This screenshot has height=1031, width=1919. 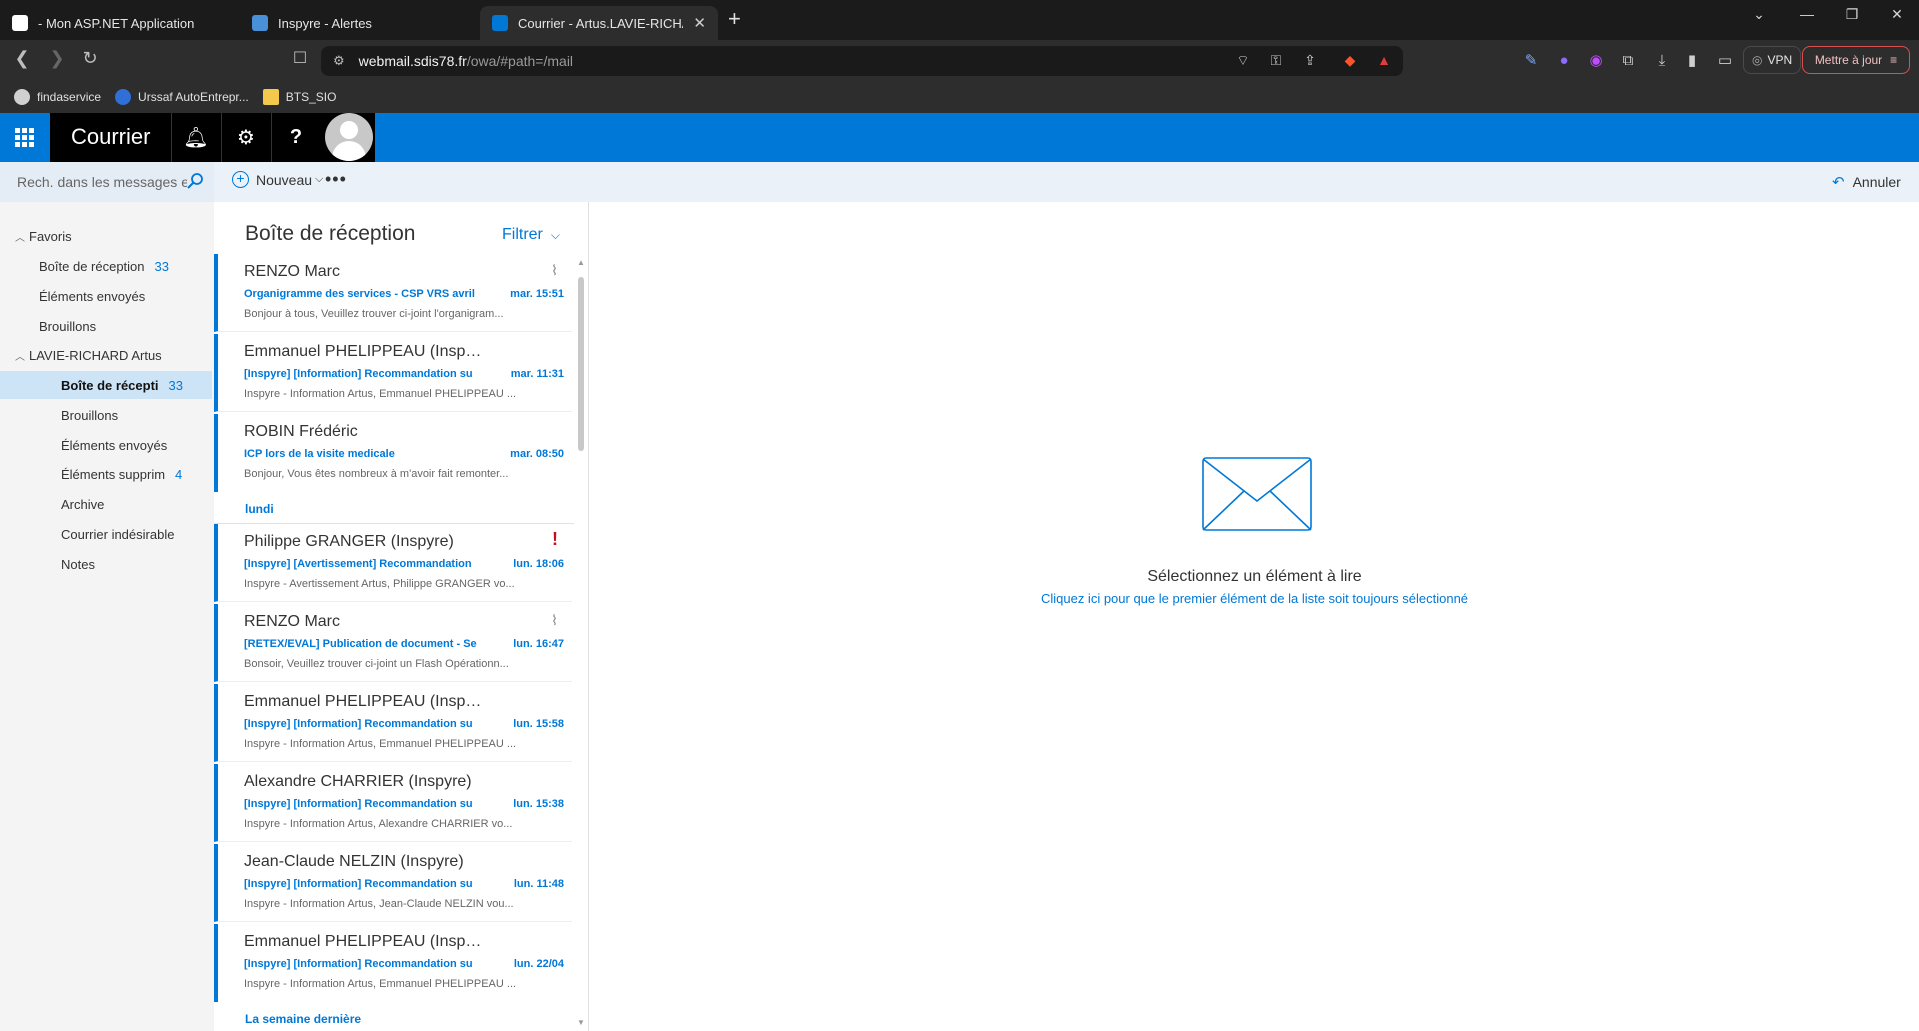 What do you see at coordinates (106, 326) in the screenshot?
I see `folder-fav-drafts: Brouillons` at bounding box center [106, 326].